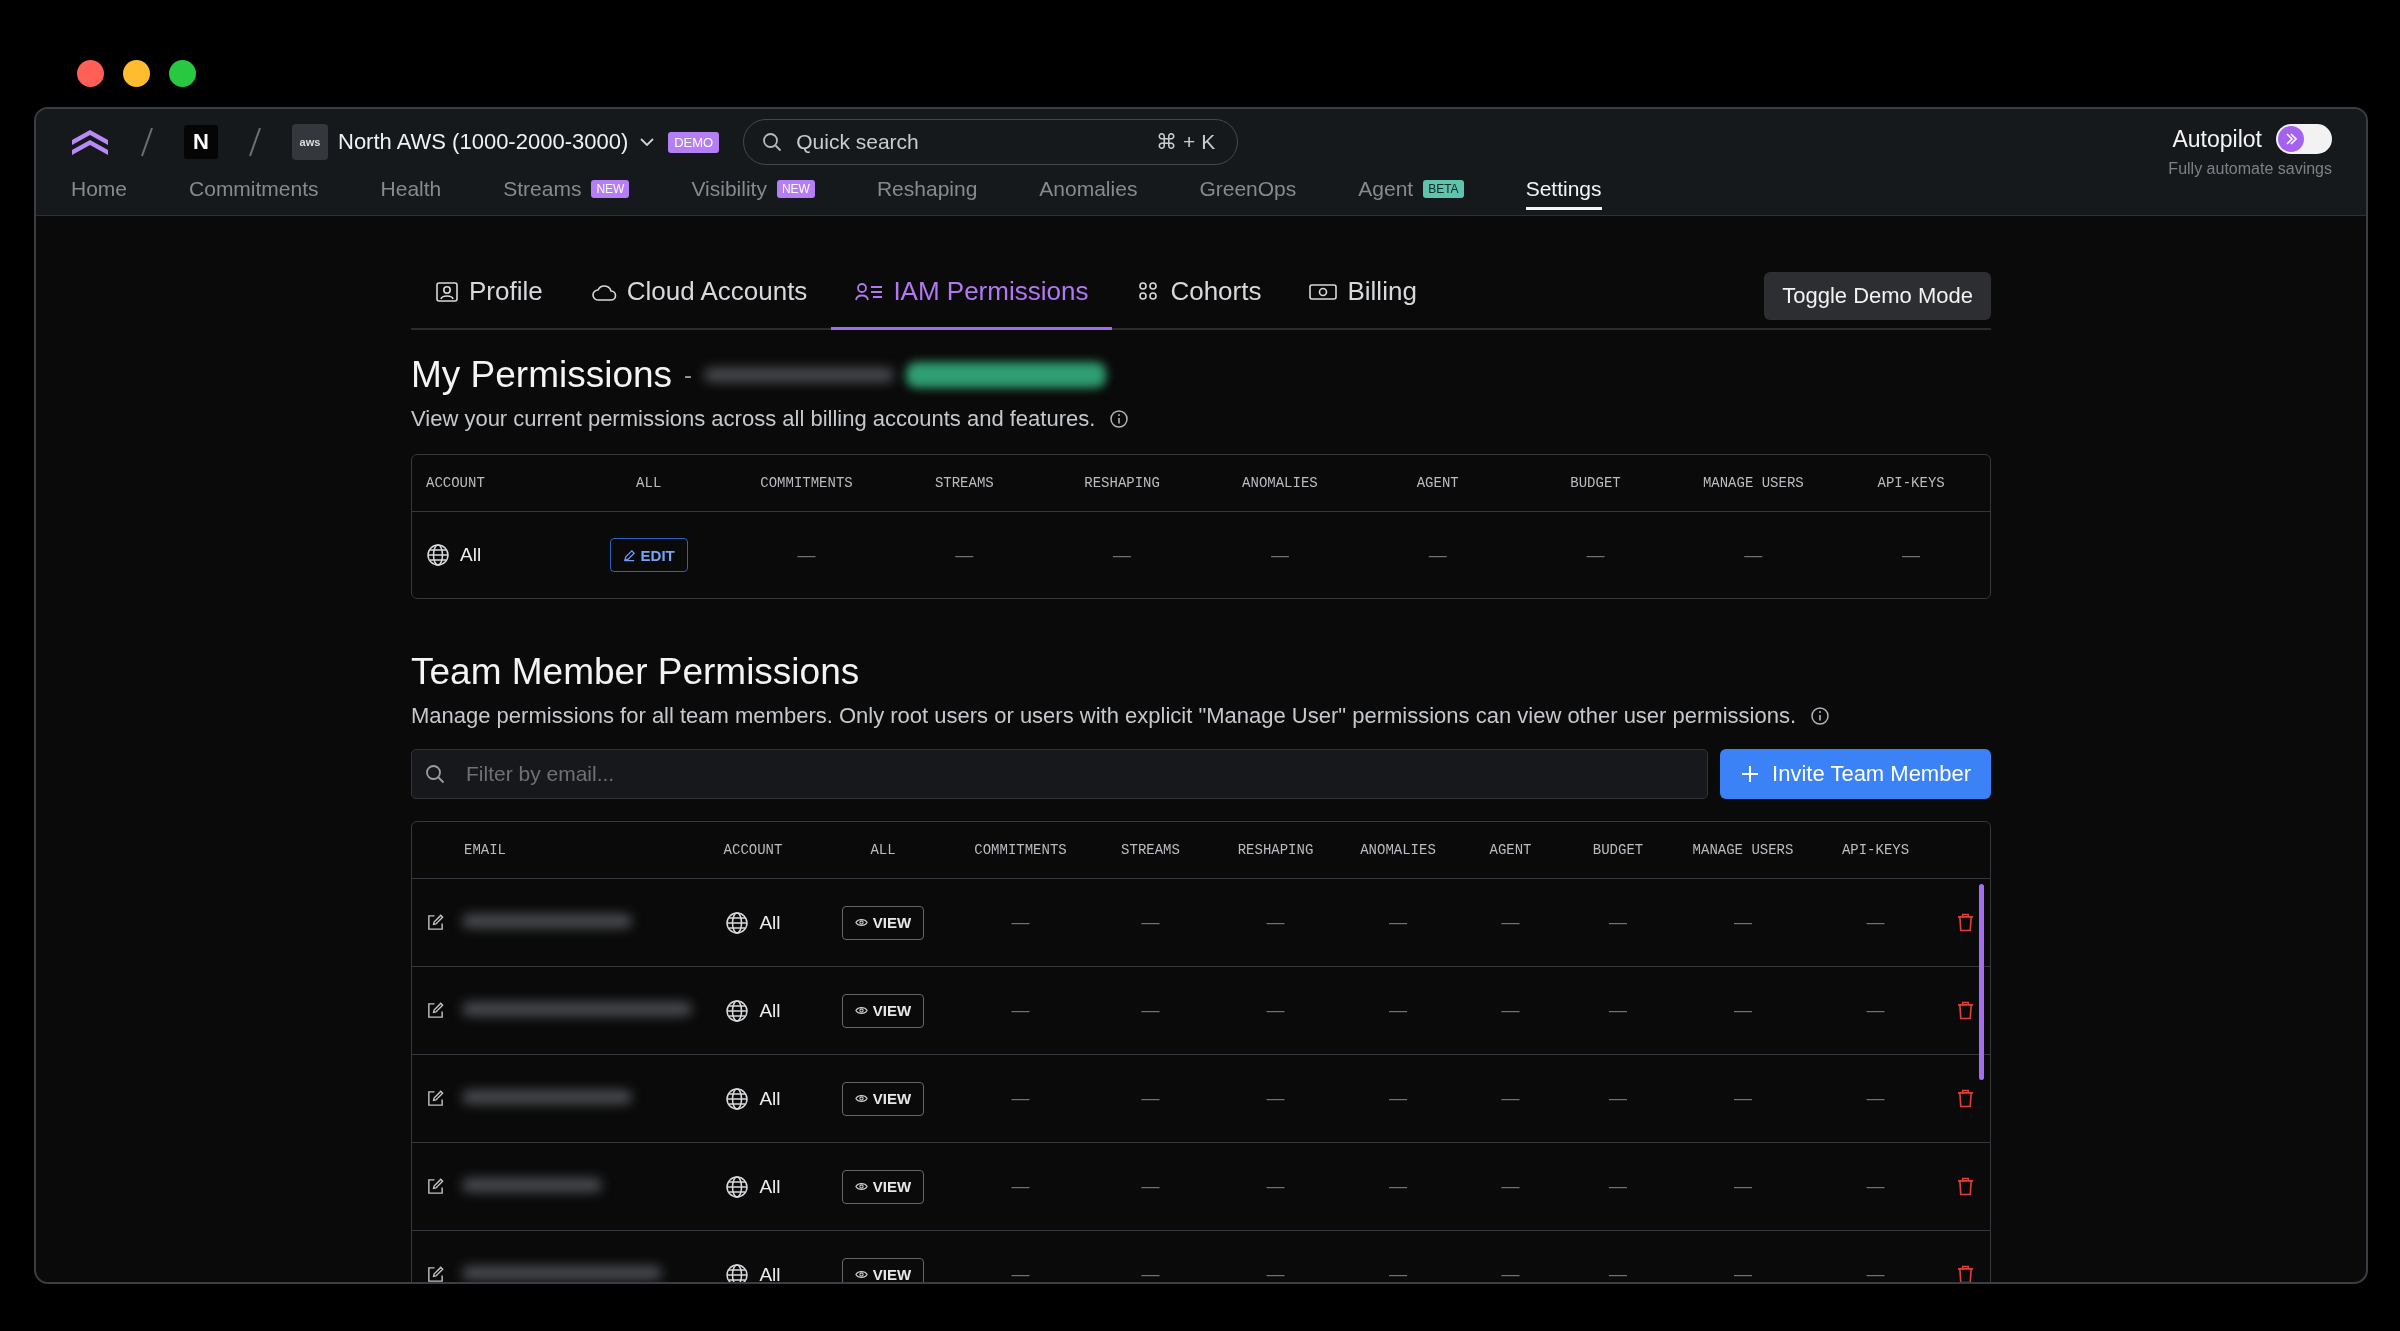  What do you see at coordinates (1020, 850) in the screenshot?
I see `column-header: COMMITMENTS` at bounding box center [1020, 850].